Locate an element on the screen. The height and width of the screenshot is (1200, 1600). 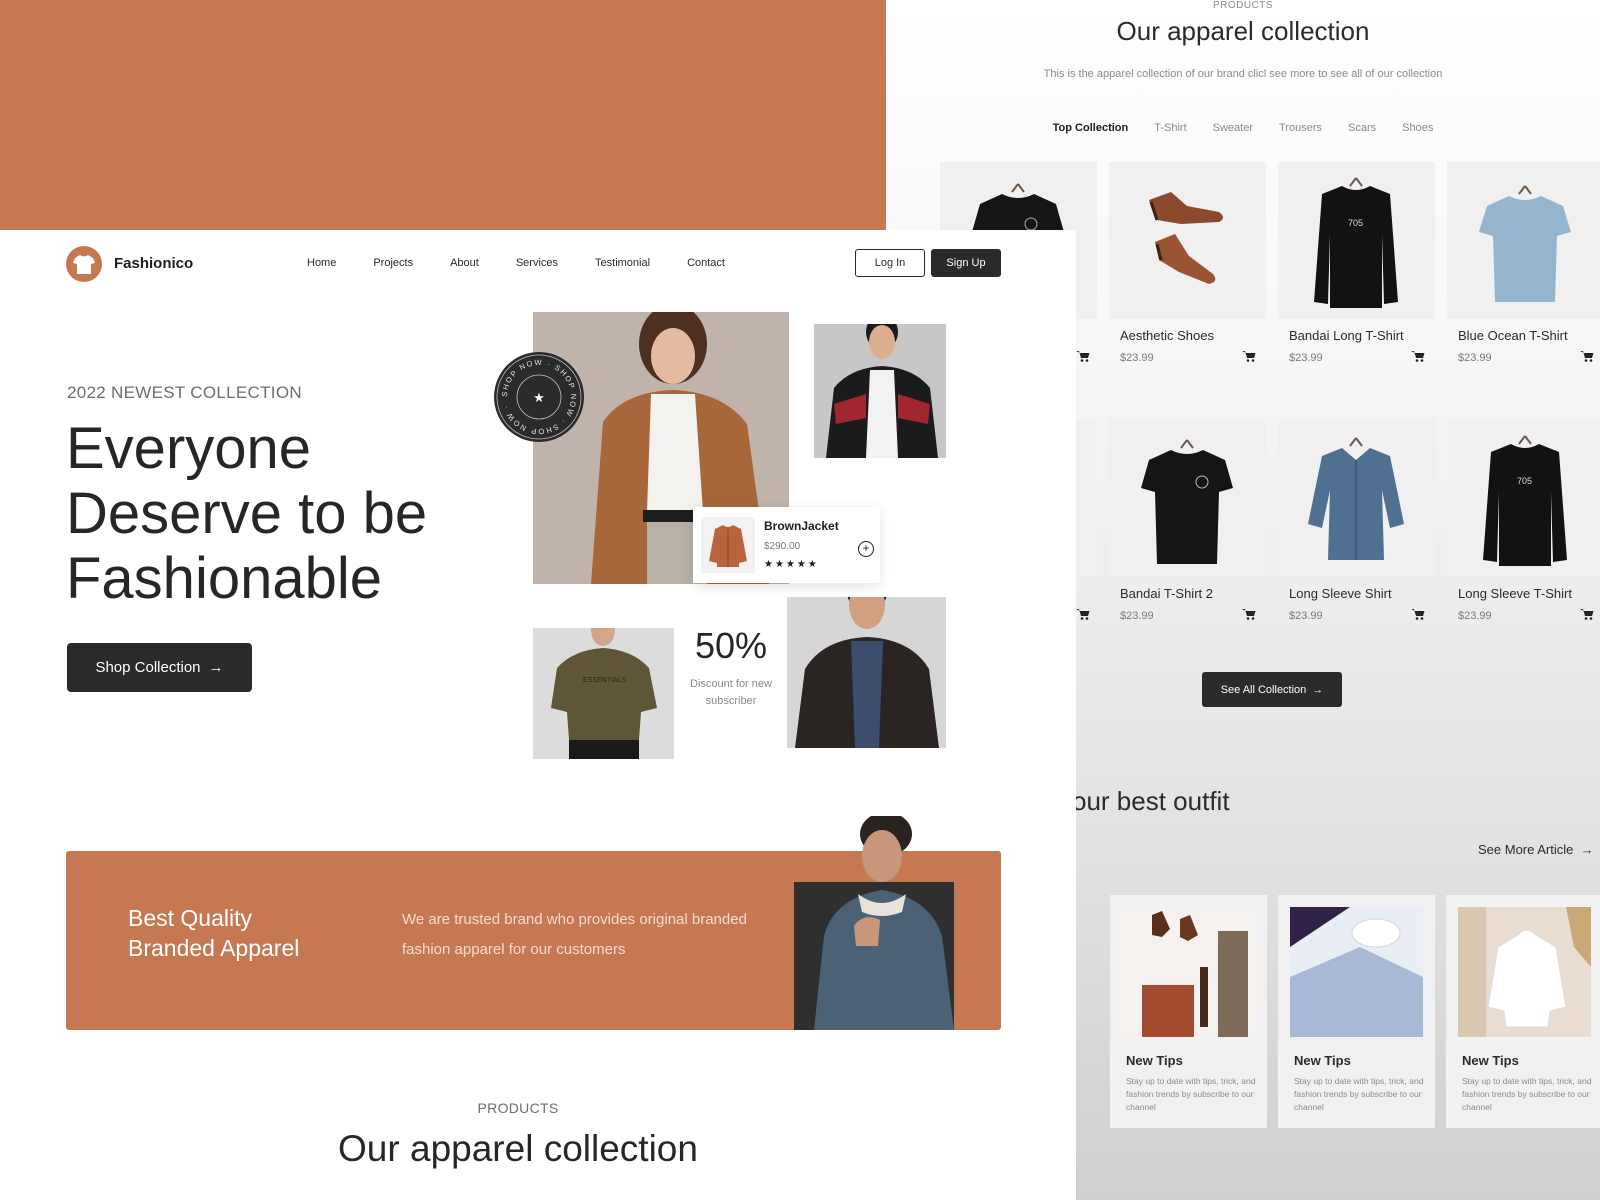
model-photo-olive-tee: ESSENTIALS is located at coordinates (603, 693).